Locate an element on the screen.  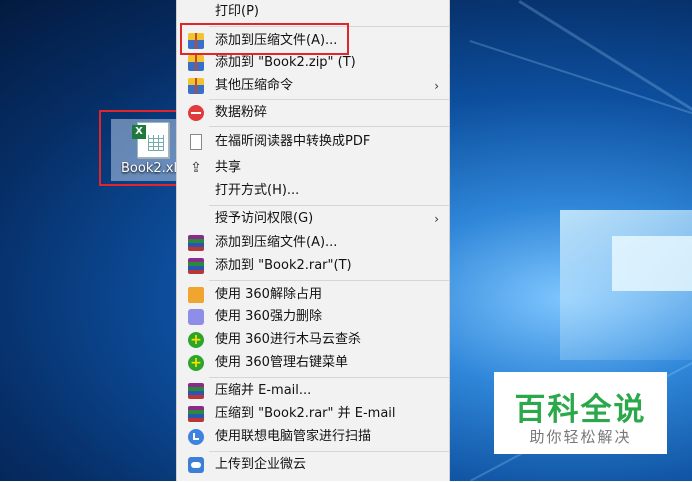
menu-item-360-trojan-scan: 使用 360进行木马云查杀 is located at coordinates (313, 340).